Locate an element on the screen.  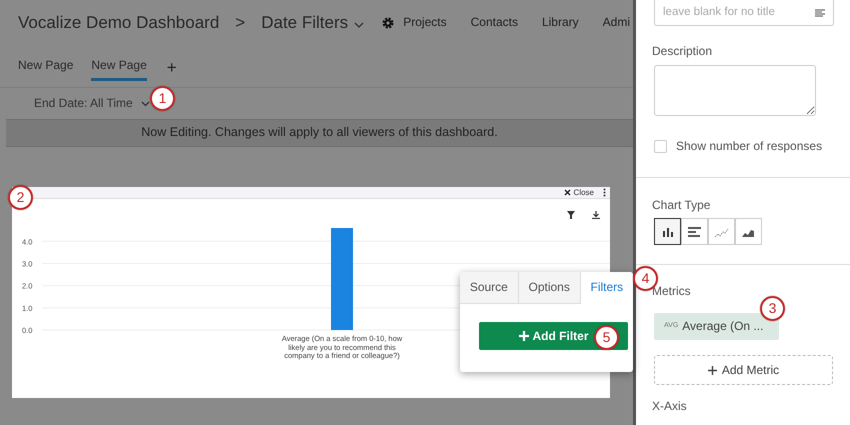
nav-link: Contacts is located at coordinates (494, 22).